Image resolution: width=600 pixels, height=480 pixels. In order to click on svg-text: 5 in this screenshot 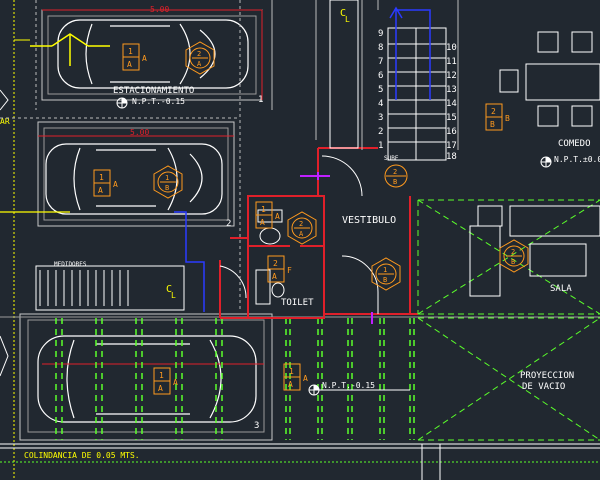, I will do `click(380, 90)`.